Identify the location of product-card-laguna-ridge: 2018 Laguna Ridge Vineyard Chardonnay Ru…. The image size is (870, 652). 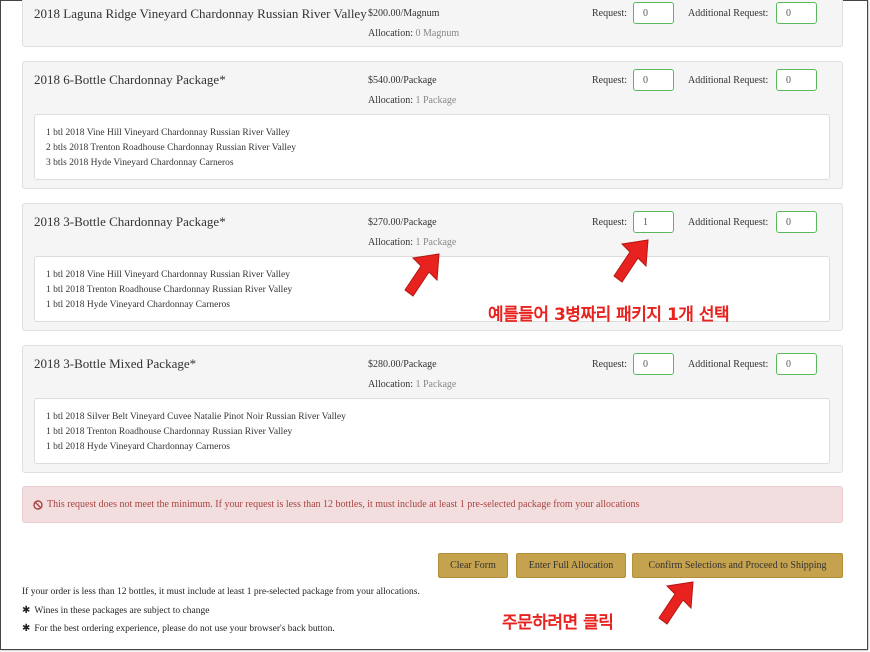
(432, 23).